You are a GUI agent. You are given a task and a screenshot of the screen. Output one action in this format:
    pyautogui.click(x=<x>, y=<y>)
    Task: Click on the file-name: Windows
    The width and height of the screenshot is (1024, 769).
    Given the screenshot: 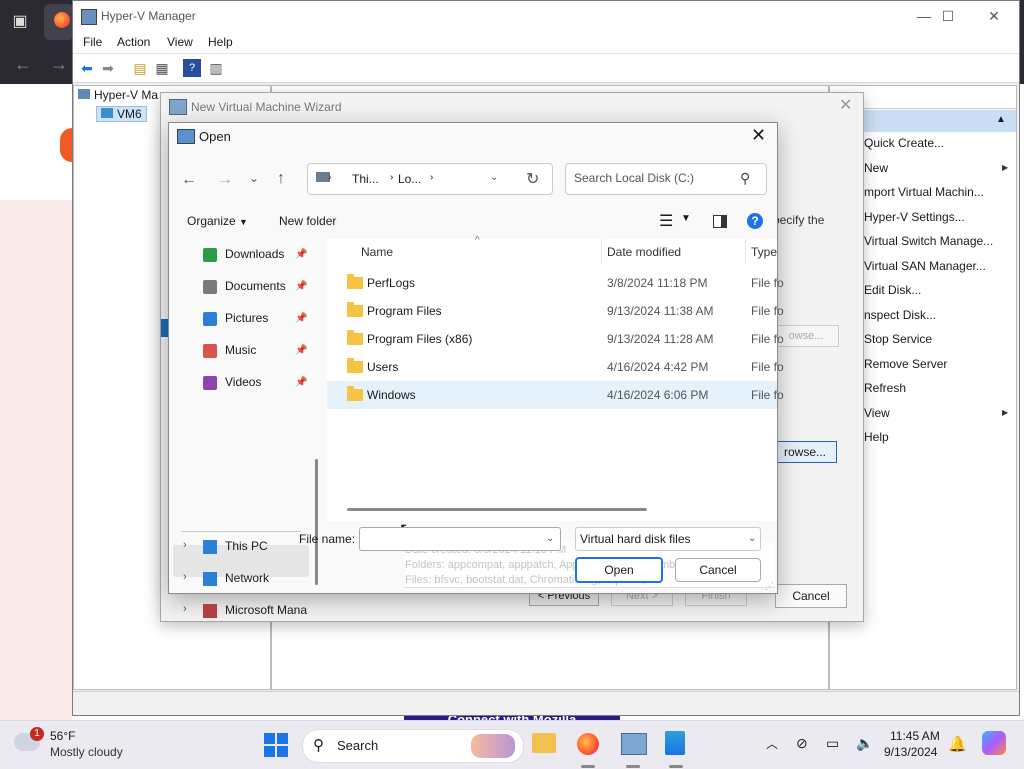 What is the action you would take?
    pyautogui.click(x=391, y=395)
    